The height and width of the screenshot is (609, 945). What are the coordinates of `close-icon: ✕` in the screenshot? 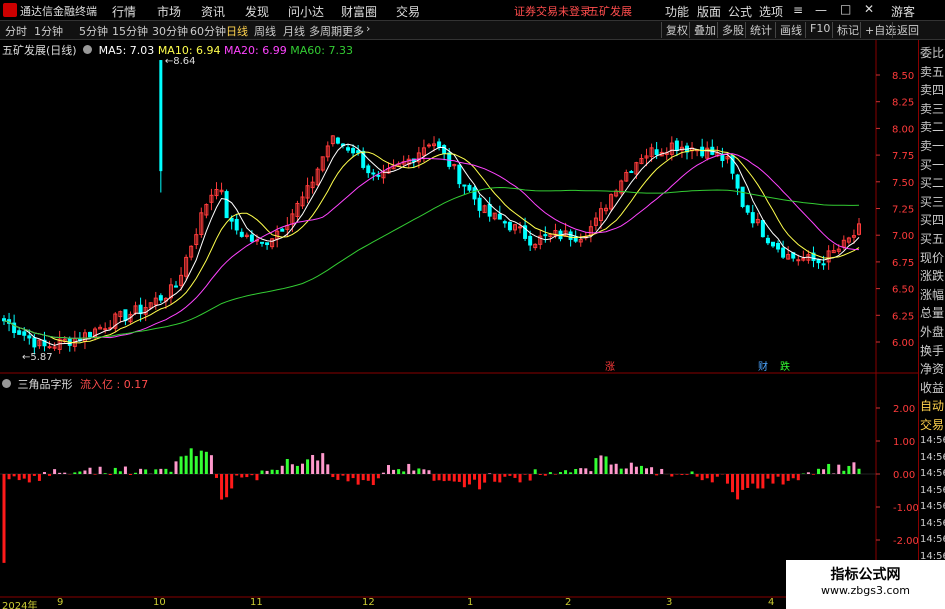 It's located at (869, 9).